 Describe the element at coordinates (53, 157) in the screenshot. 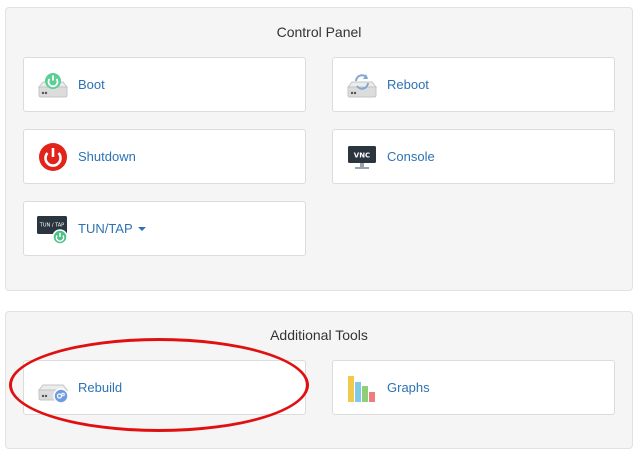

I see `power-icon` at that location.